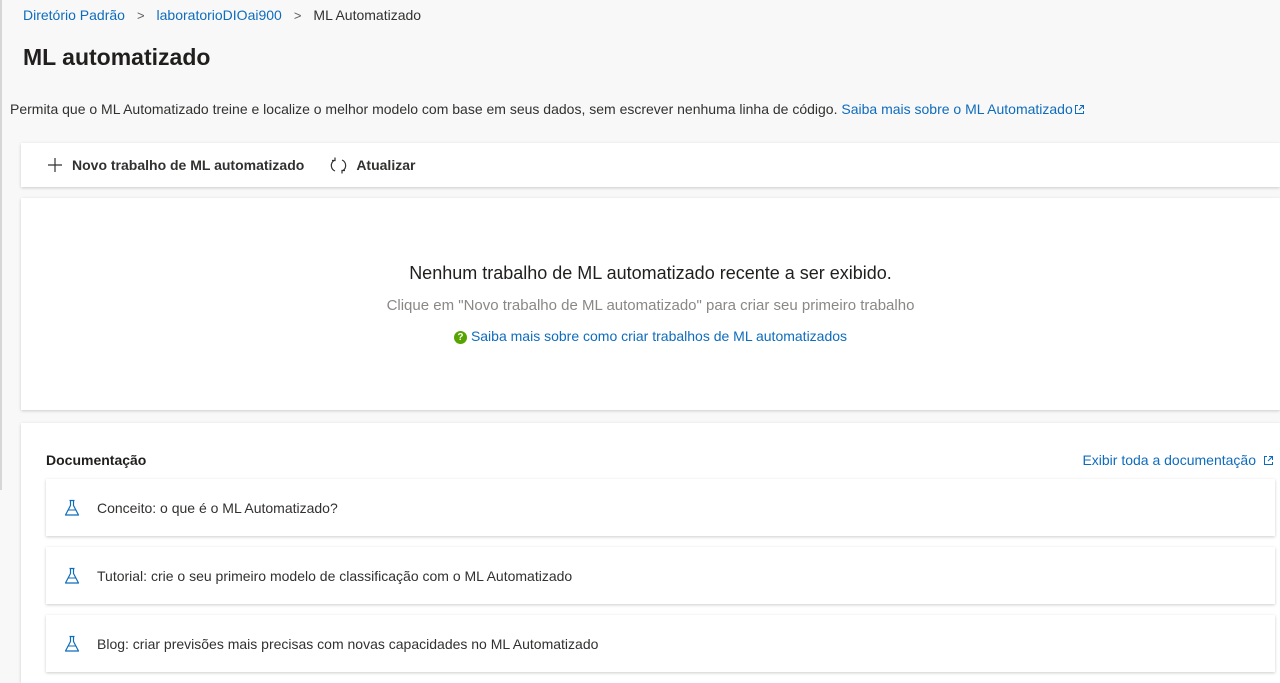  I want to click on plus-icon, so click(55, 165).